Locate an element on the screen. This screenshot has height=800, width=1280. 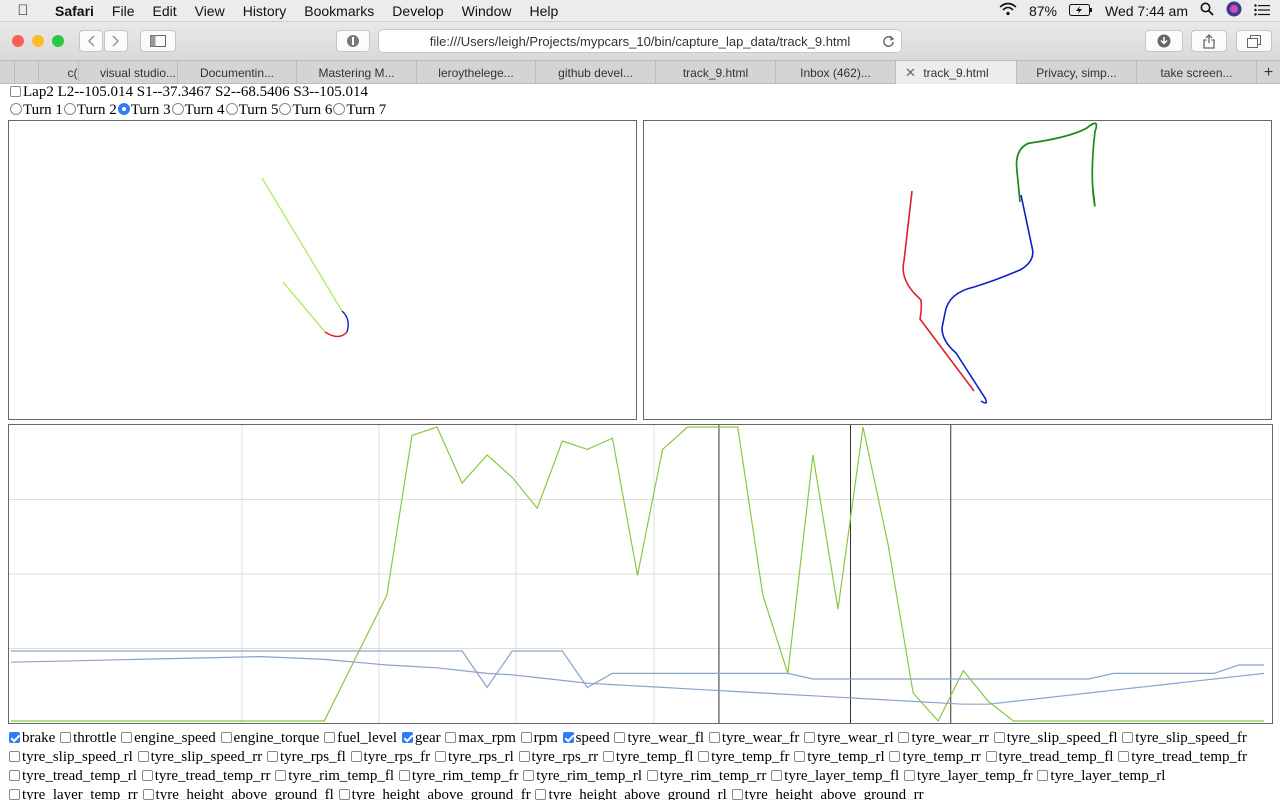
menu-app-name: Safari is located at coordinates (74, 11).